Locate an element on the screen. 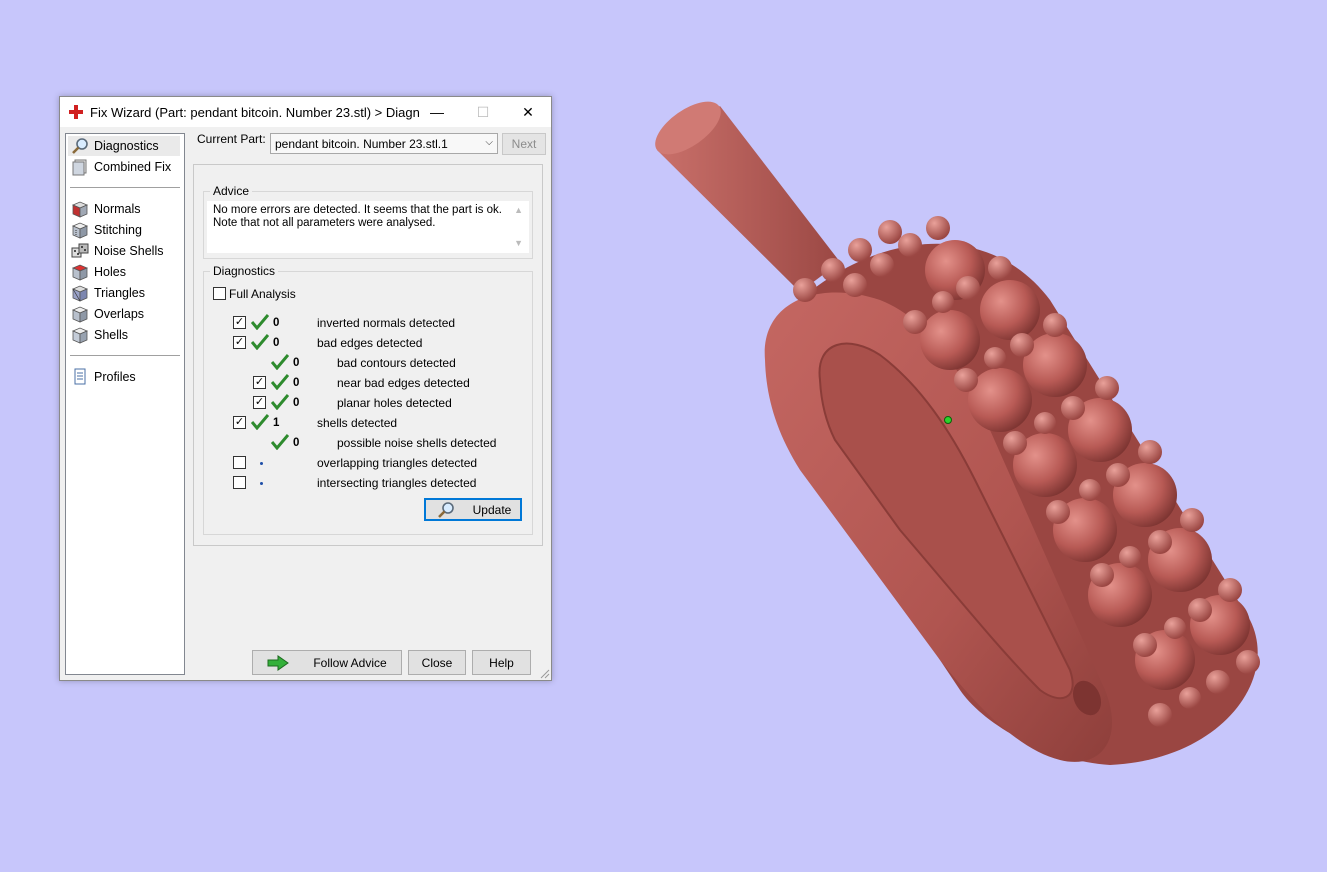 Image resolution: width=1327 pixels, height=872 pixels. close-button: Close is located at coordinates (437, 662).